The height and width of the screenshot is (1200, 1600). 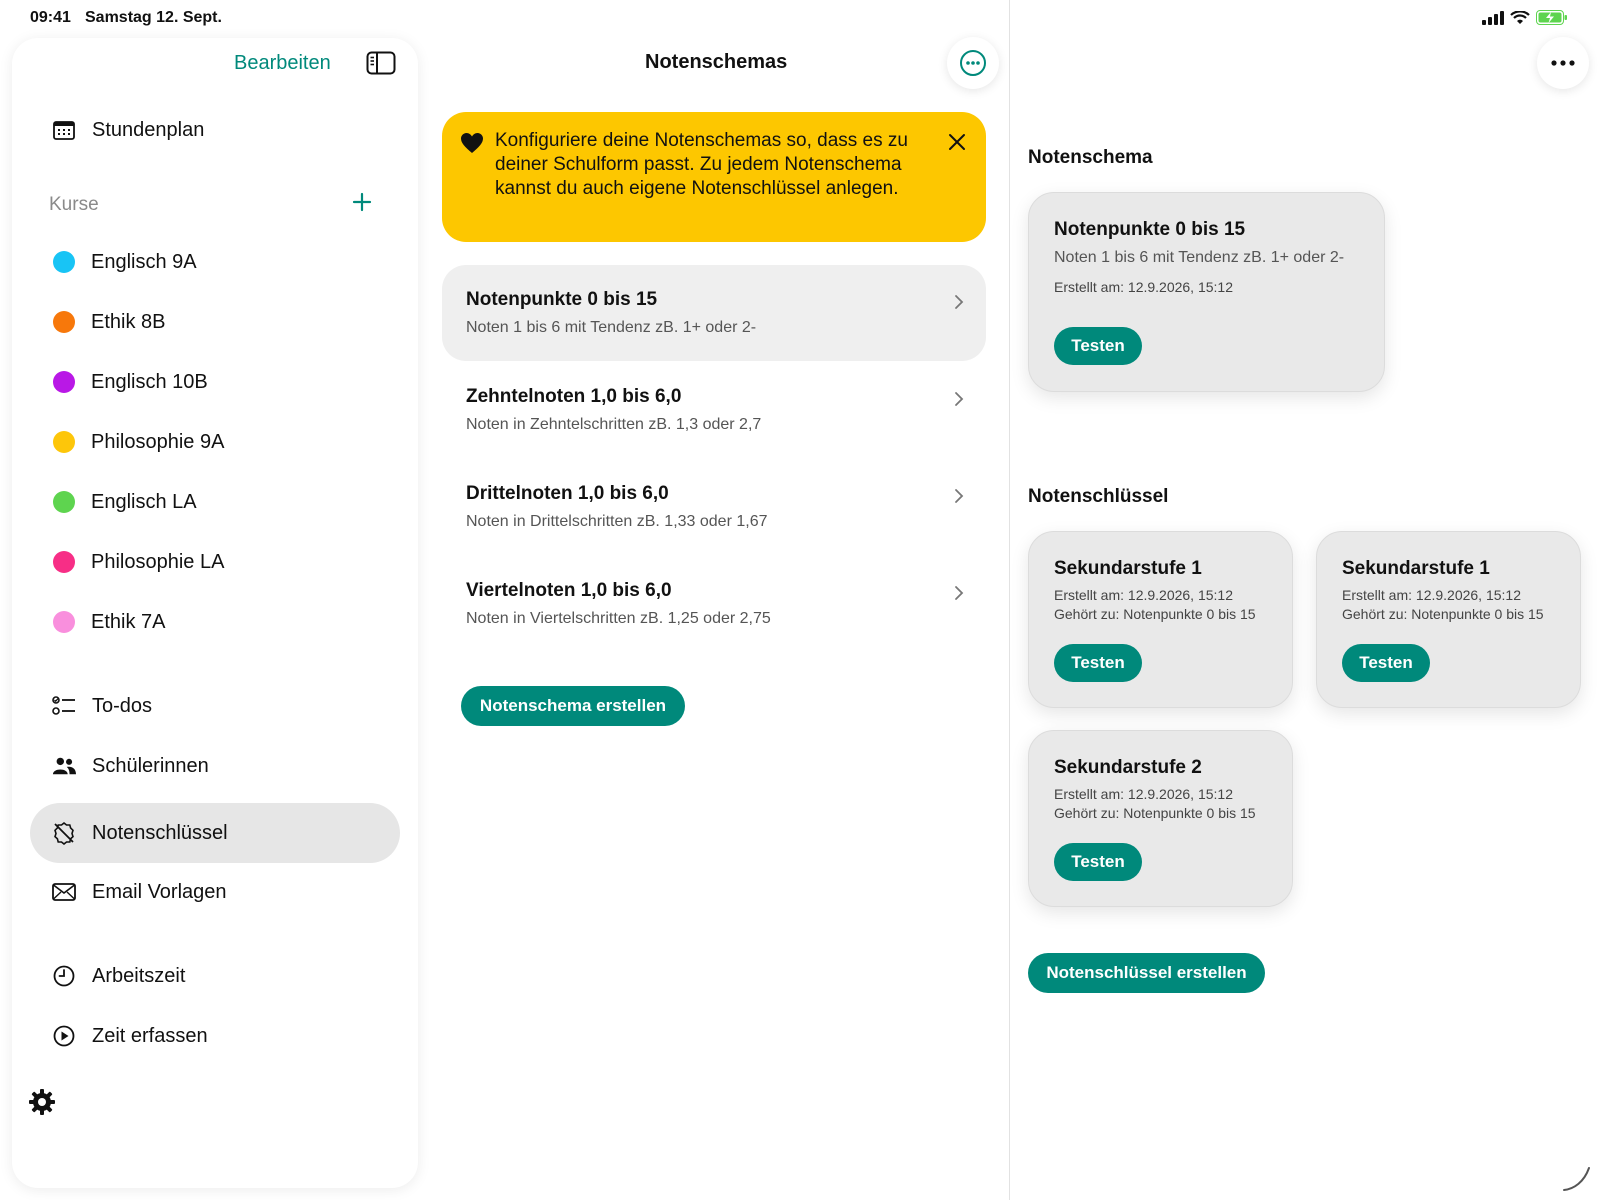 I want to click on people-icon, so click(x=64, y=766).